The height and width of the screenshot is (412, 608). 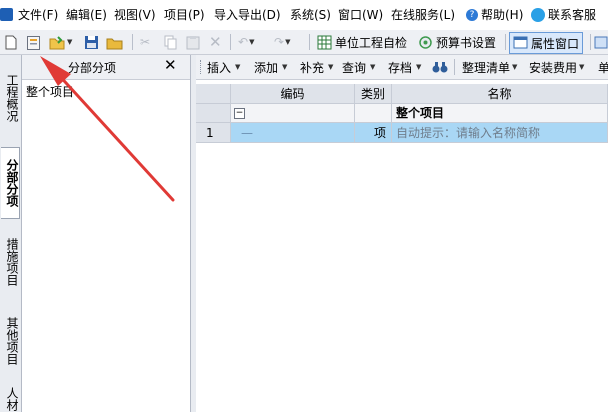 I want to click on save-button, so click(x=91, y=42).